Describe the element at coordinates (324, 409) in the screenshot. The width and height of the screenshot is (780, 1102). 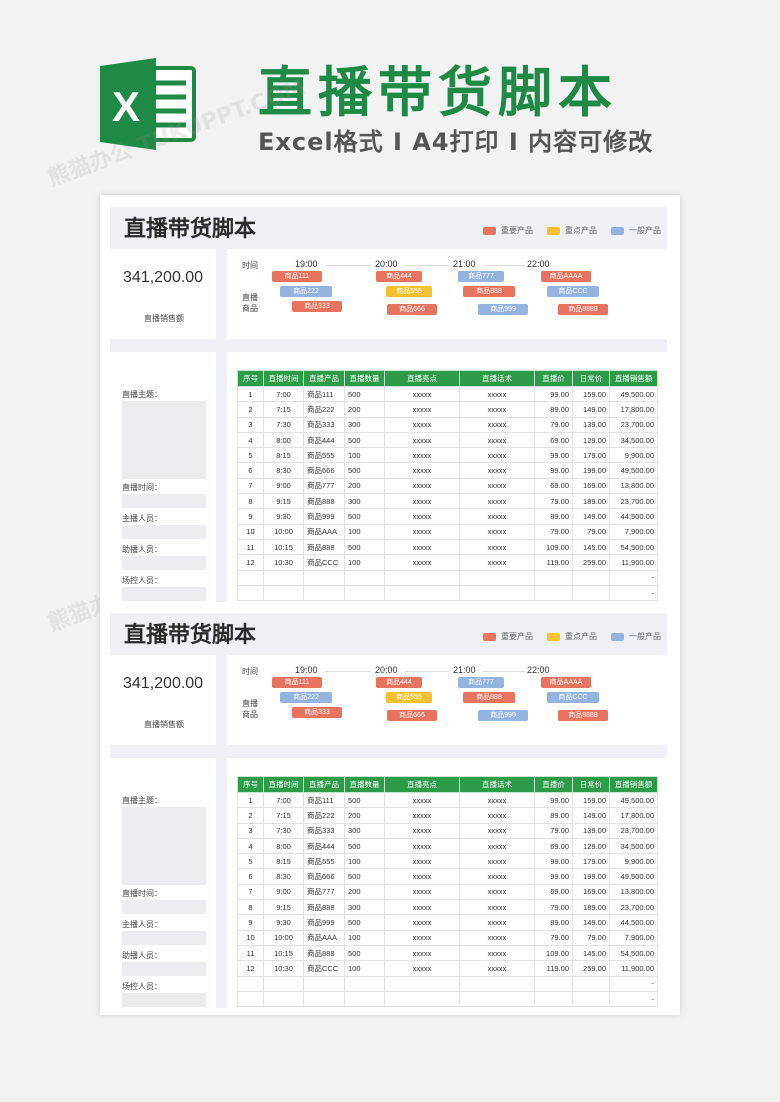
I see `table-cell: 商品222` at that location.